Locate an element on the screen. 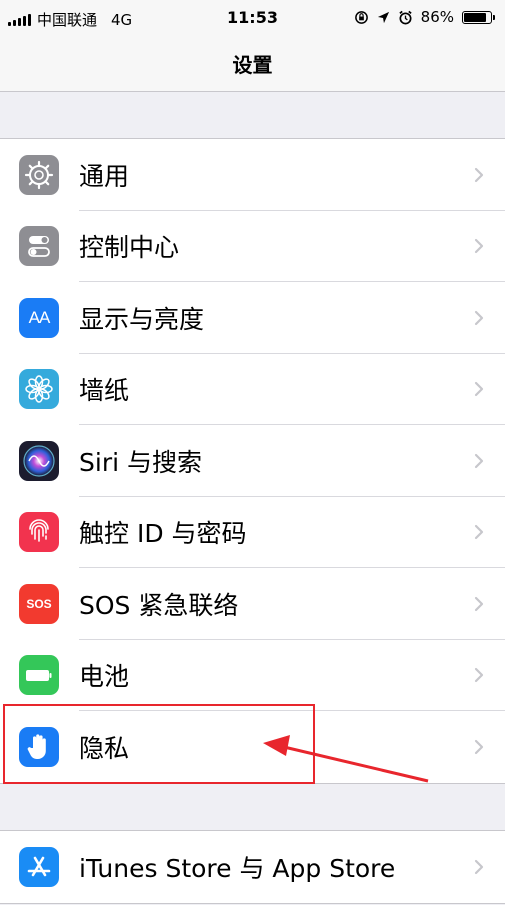 Image resolution: width=505 pixels, height=905 pixels. location-icon is located at coordinates (383, 17).